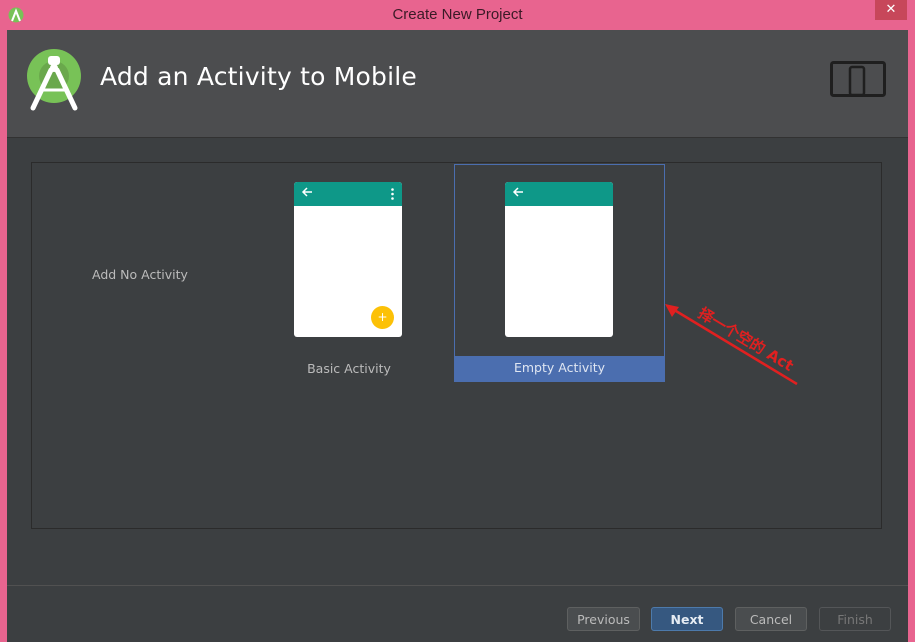 This screenshot has height=642, width=915. Describe the element at coordinates (54, 80) in the screenshot. I see `android-studio-logo-icon` at that location.